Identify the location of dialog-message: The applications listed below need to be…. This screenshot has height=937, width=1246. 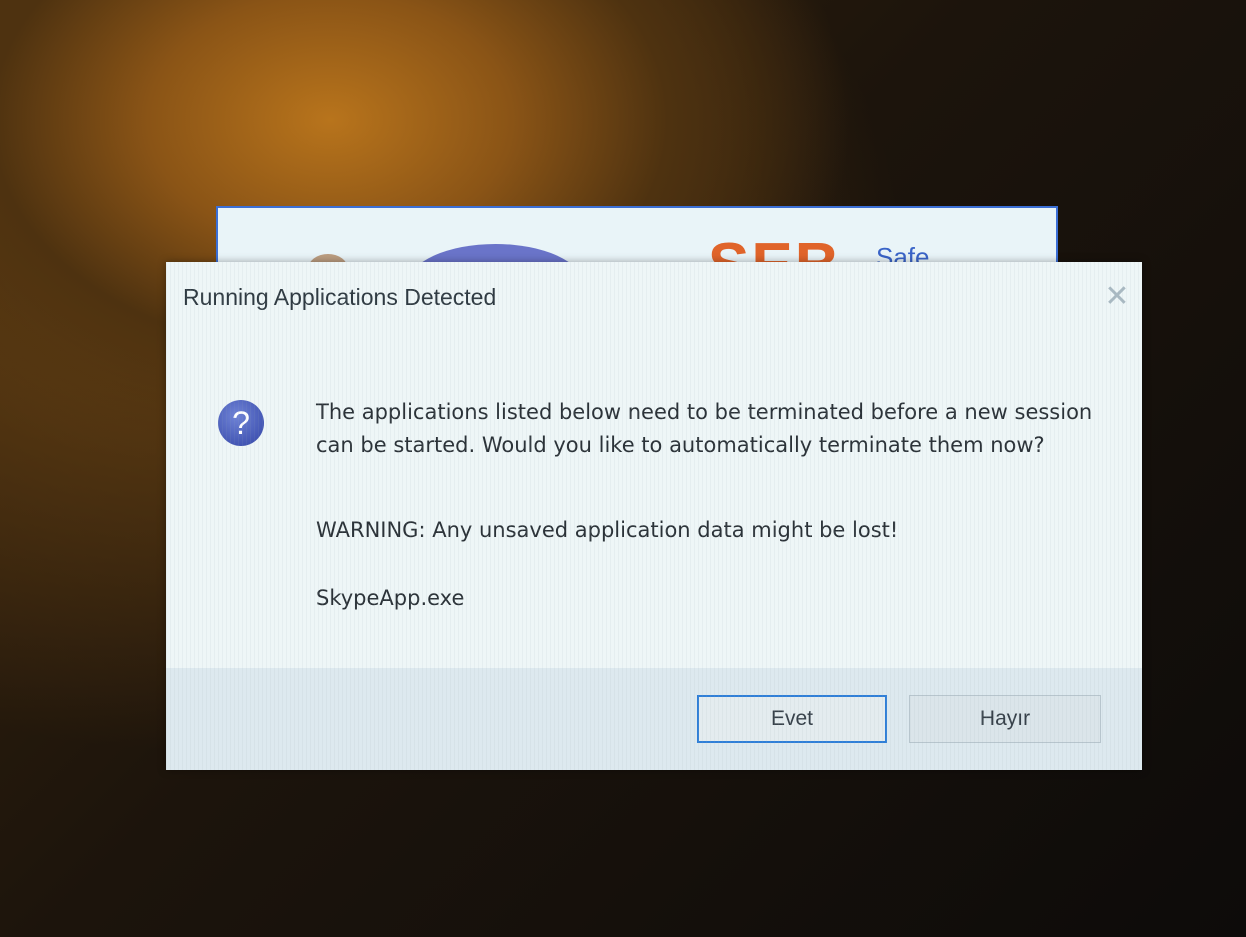
(704, 428).